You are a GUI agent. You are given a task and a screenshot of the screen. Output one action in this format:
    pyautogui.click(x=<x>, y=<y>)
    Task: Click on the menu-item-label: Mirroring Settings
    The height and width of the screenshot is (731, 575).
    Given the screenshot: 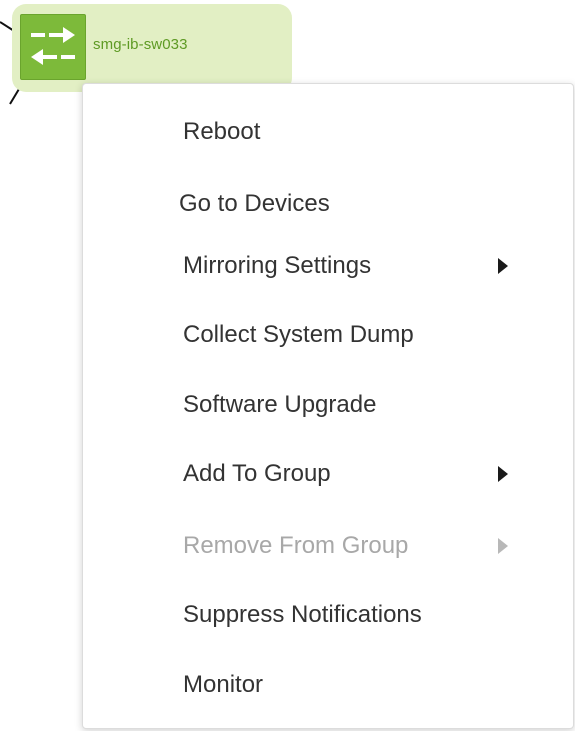 What is the action you would take?
    pyautogui.click(x=277, y=265)
    